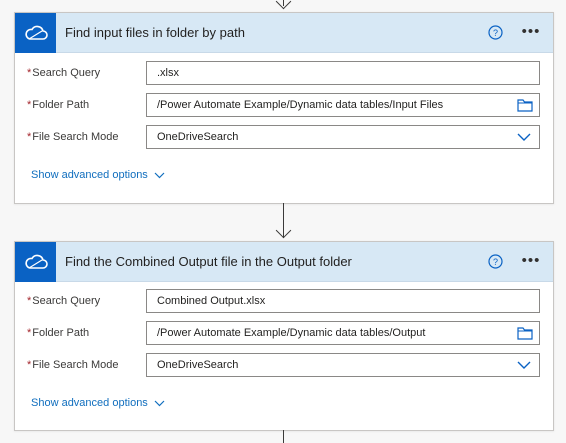  Describe the element at coordinates (284, 33) in the screenshot. I see `card-header: Find input files in folder by path ? •••` at that location.